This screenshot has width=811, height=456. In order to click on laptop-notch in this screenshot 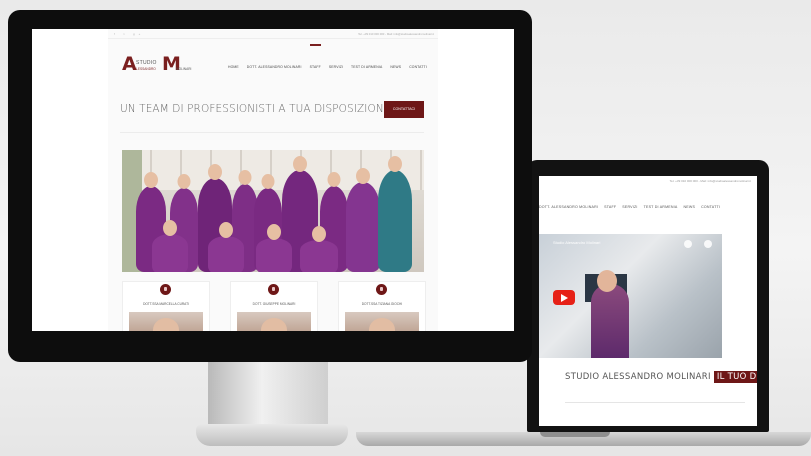, I will do `click(575, 434)`.